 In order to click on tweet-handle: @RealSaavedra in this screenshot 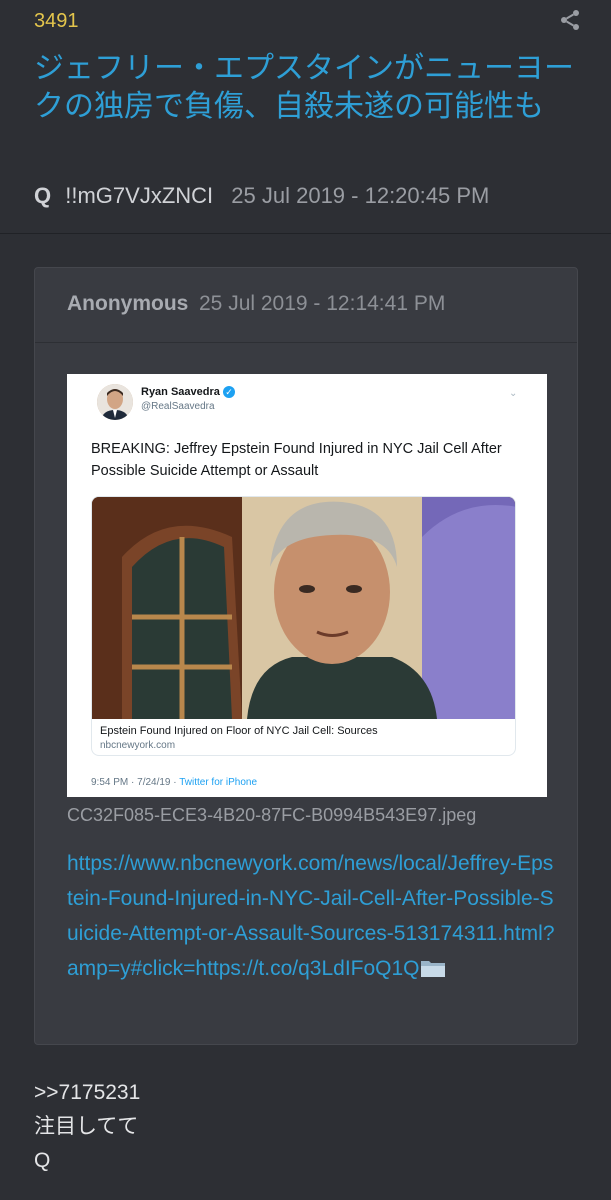, I will do `click(178, 406)`.